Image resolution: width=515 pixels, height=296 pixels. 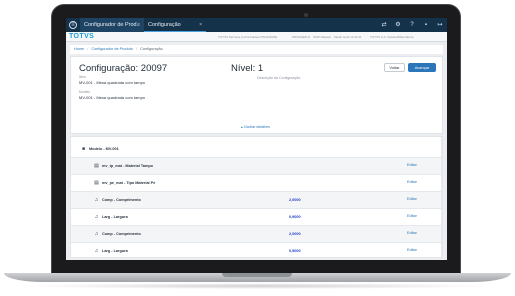 I want to click on camera-icon, so click(x=306, y=15).